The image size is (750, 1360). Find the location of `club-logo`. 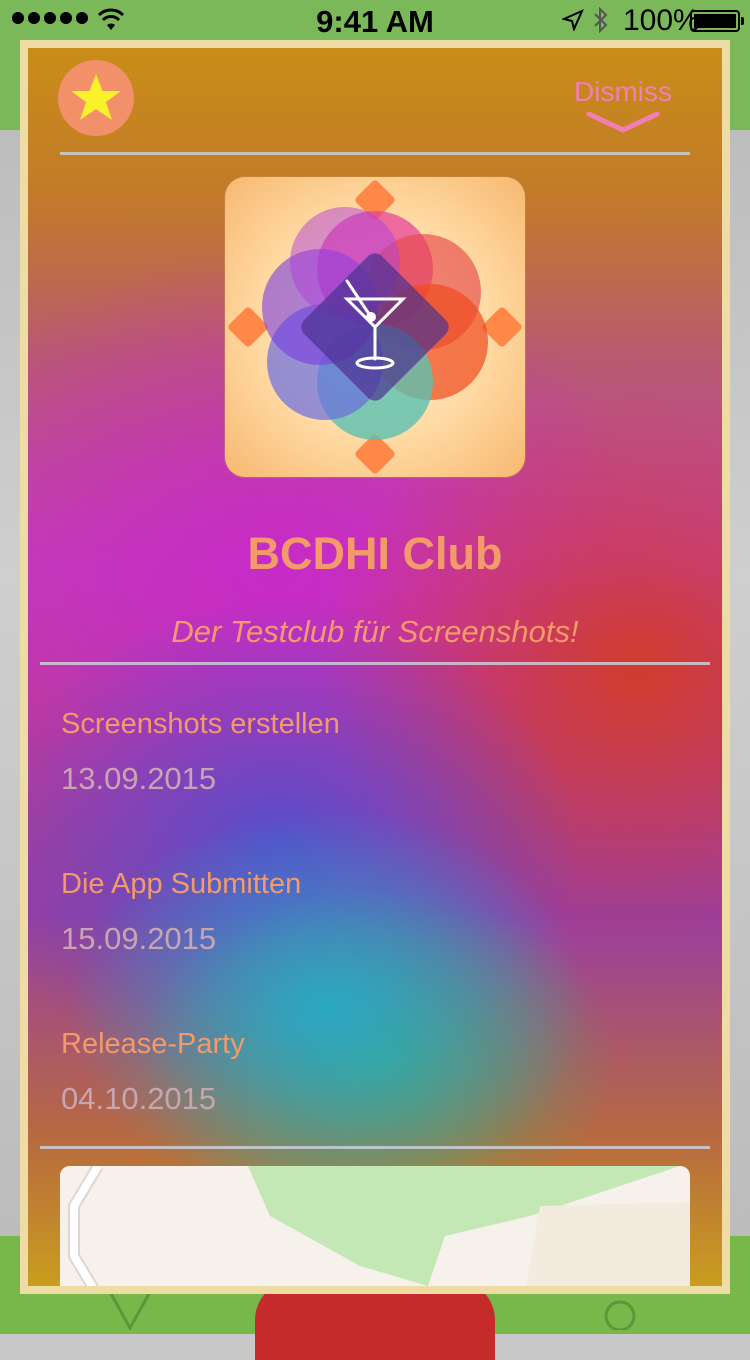

club-logo is located at coordinates (375, 327).